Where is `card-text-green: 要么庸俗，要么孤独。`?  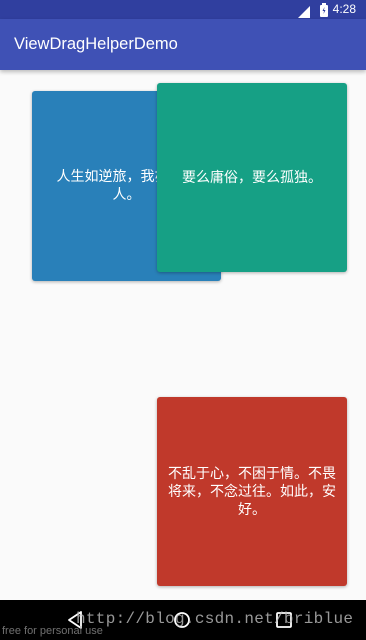 card-text-green: 要么庸俗，要么孤独。 is located at coordinates (252, 177).